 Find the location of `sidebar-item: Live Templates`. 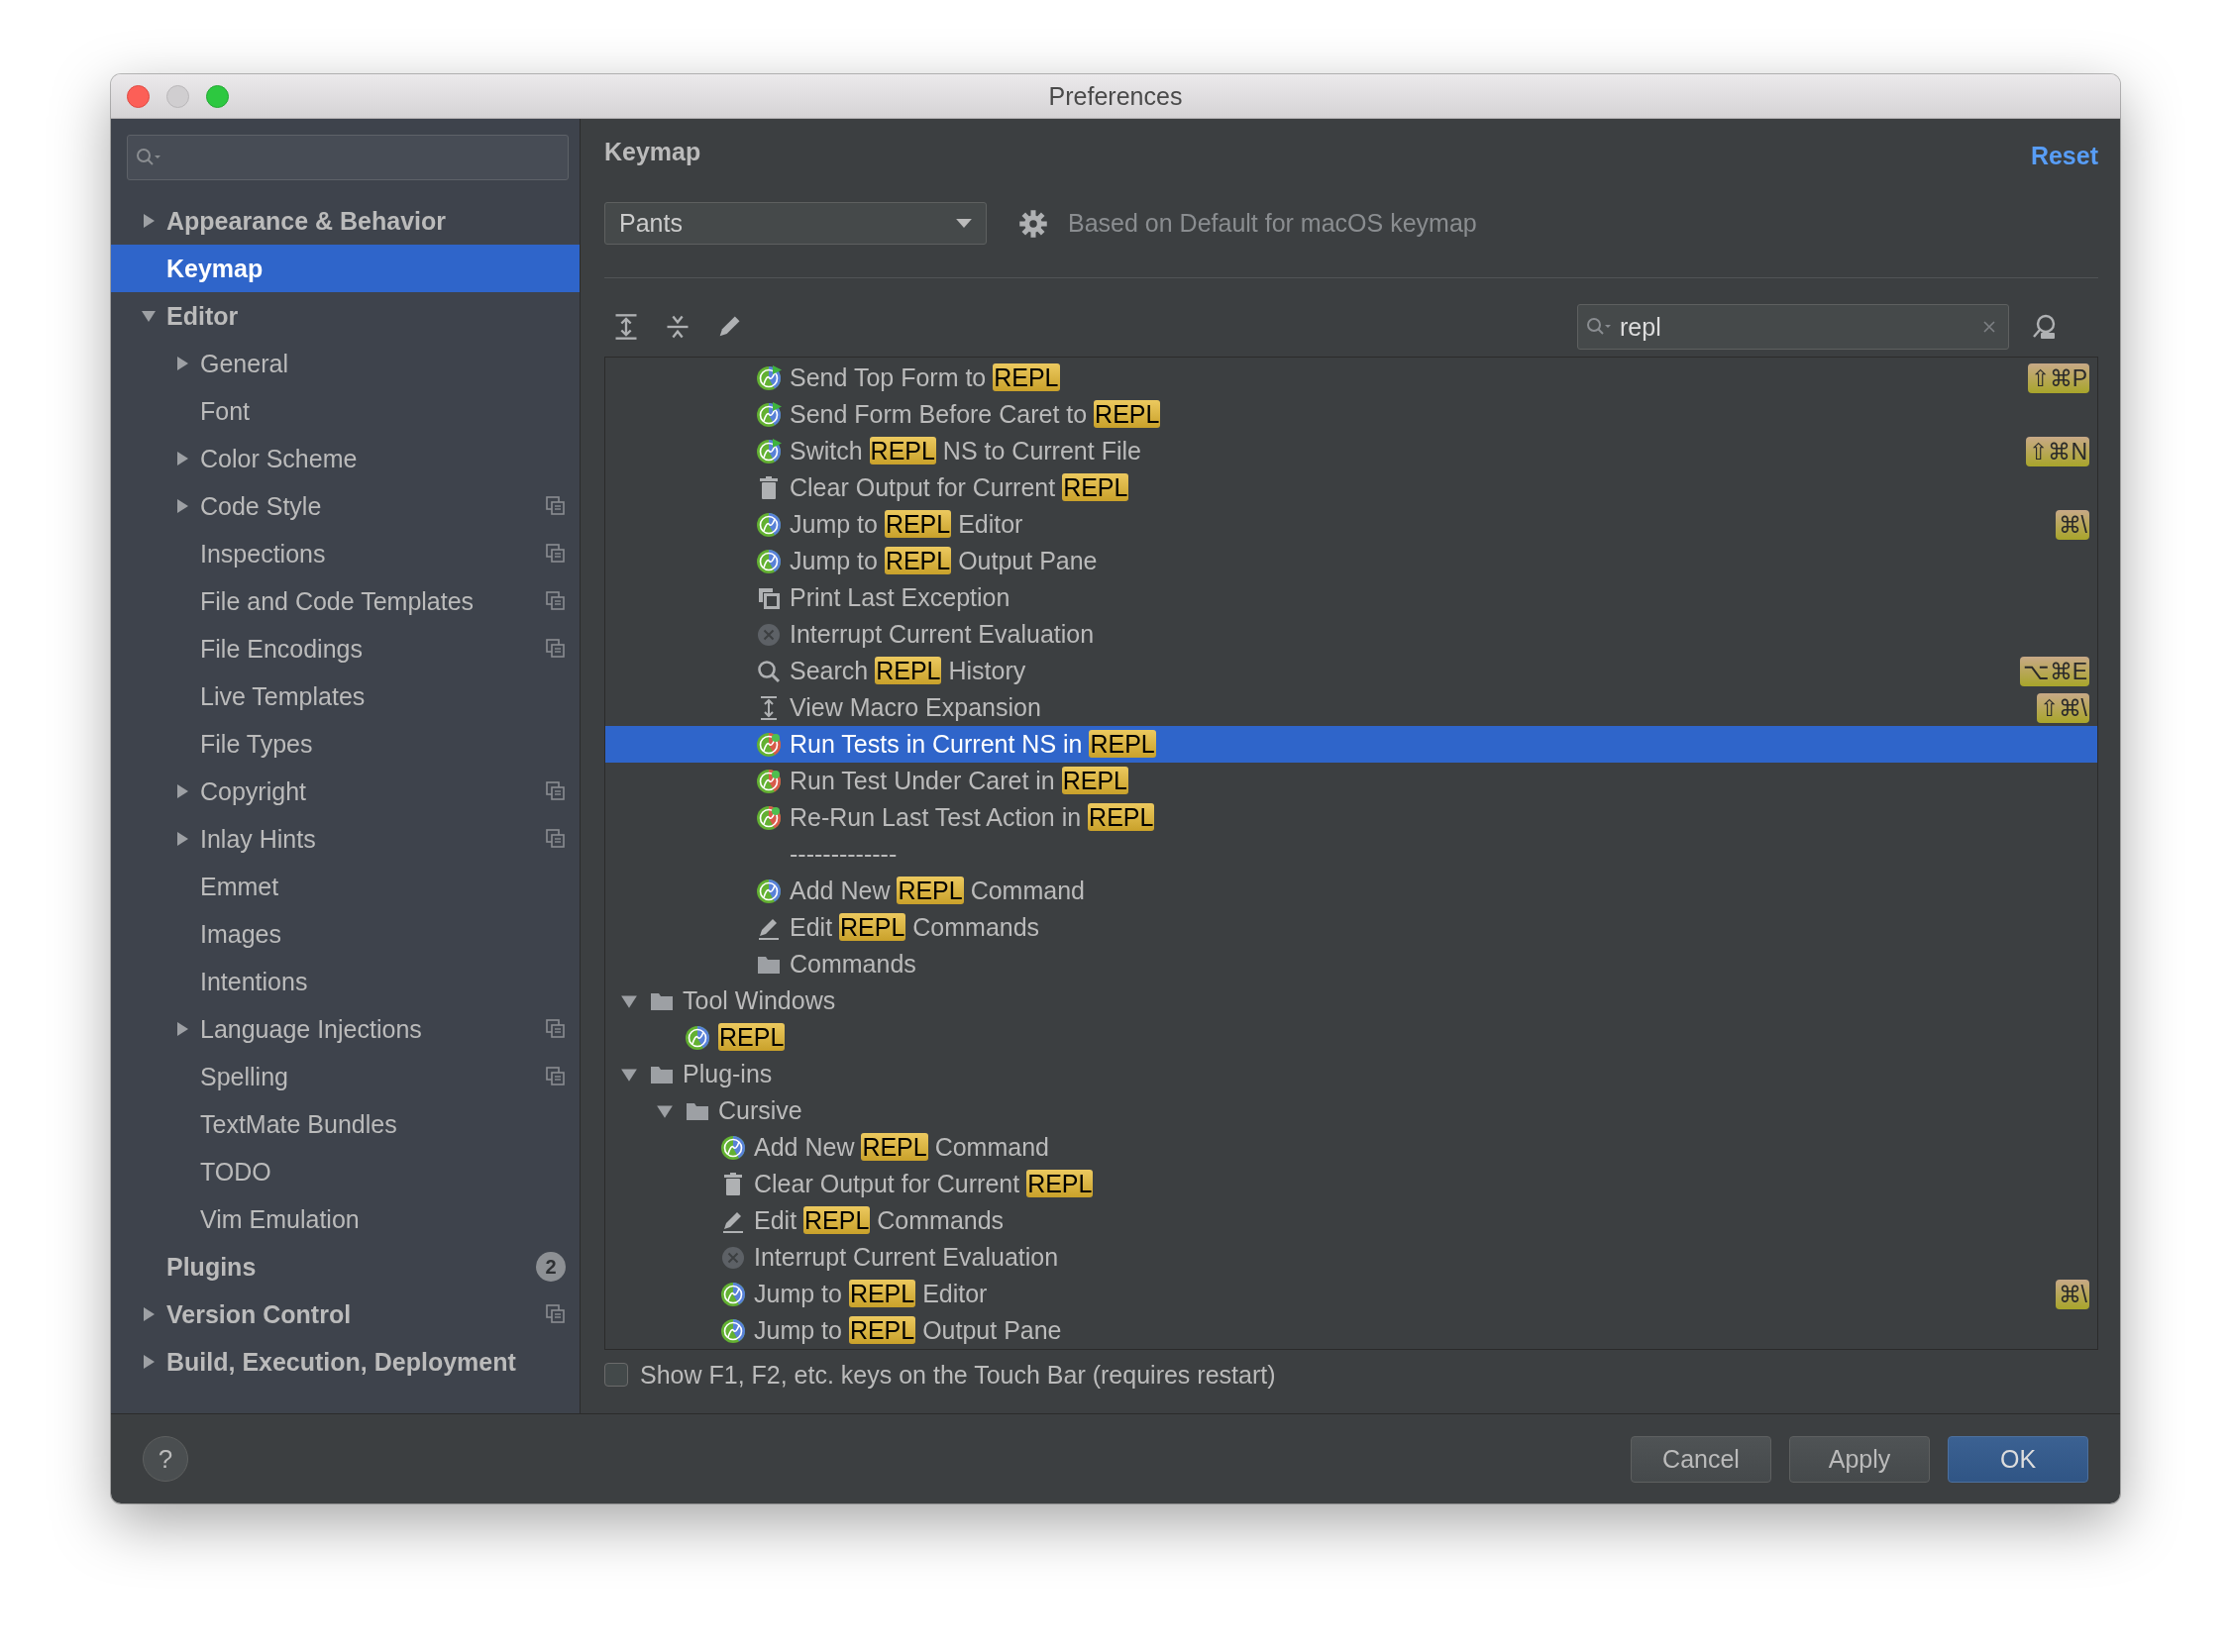

sidebar-item: Live Templates is located at coordinates (345, 696).